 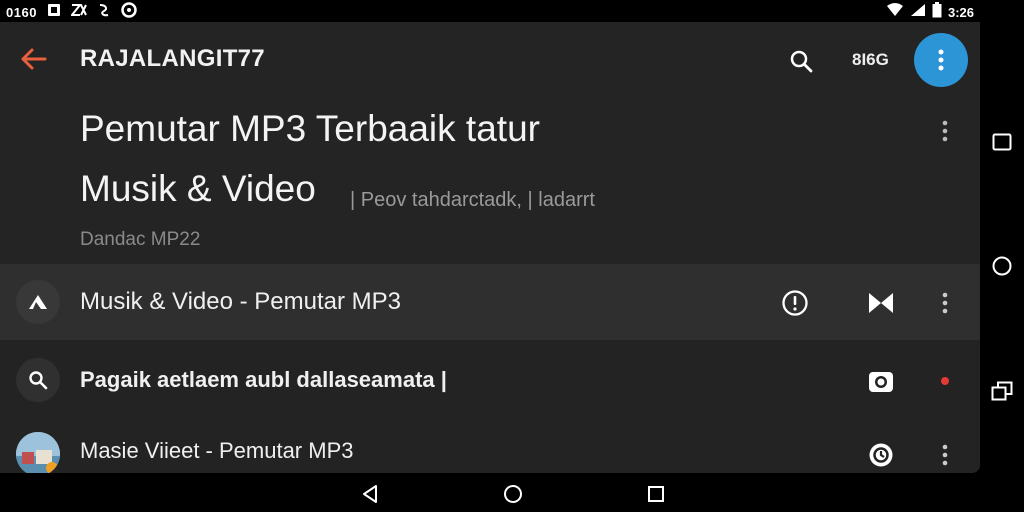 I want to click on alert-circle-icon, so click(x=795, y=303).